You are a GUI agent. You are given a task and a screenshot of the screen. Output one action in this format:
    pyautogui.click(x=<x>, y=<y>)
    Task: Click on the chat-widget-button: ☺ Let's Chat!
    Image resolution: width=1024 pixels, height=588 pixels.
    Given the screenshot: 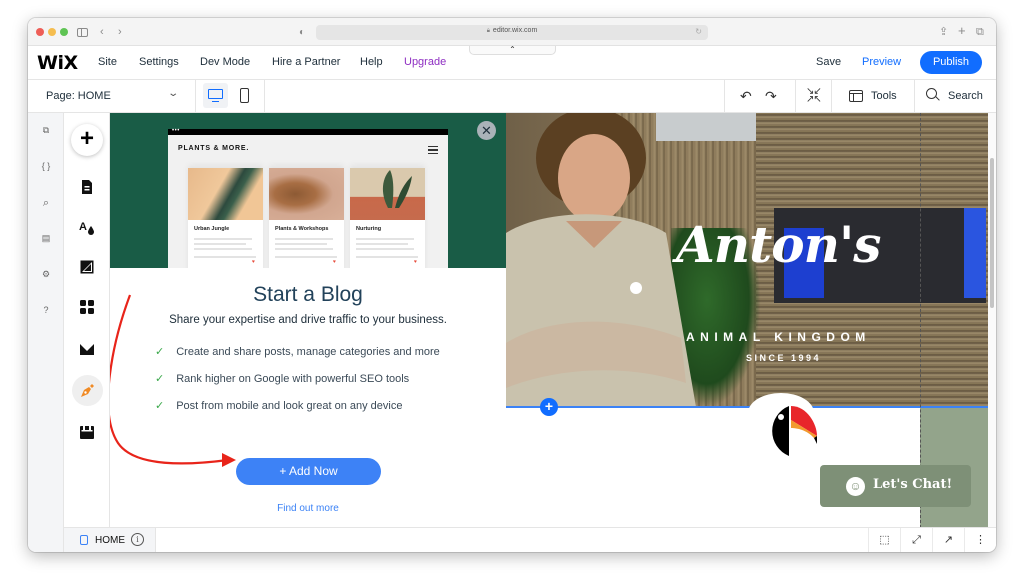 What is the action you would take?
    pyautogui.click(x=895, y=486)
    